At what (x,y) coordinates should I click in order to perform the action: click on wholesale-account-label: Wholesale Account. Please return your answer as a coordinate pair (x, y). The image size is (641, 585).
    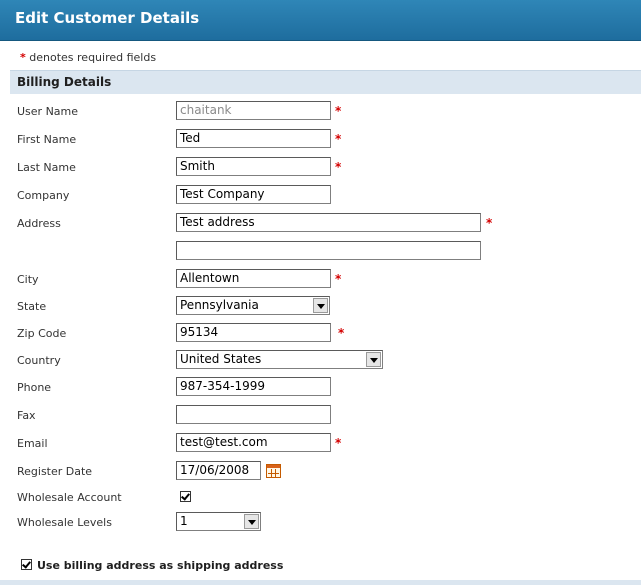
    Looking at the image, I should click on (69, 497).